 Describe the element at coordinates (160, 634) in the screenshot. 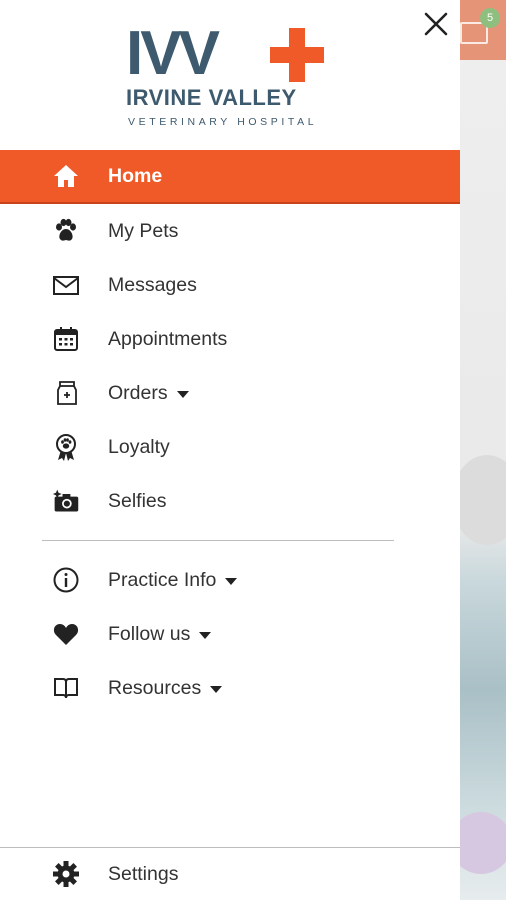

I see `menu-item-label: Follow us` at that location.